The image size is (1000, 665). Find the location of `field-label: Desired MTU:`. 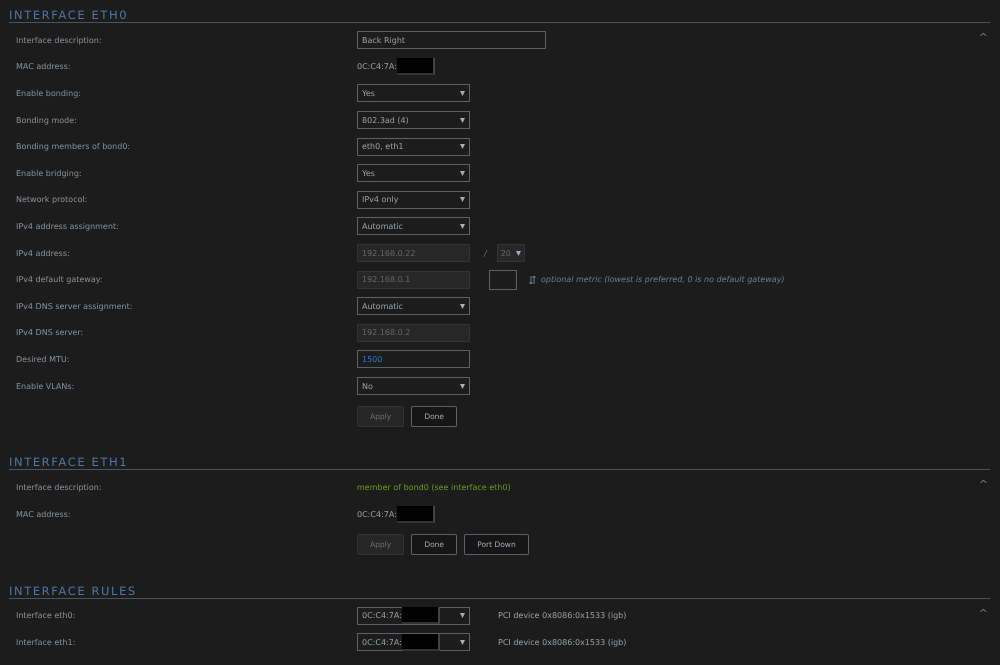

field-label: Desired MTU: is located at coordinates (43, 359).